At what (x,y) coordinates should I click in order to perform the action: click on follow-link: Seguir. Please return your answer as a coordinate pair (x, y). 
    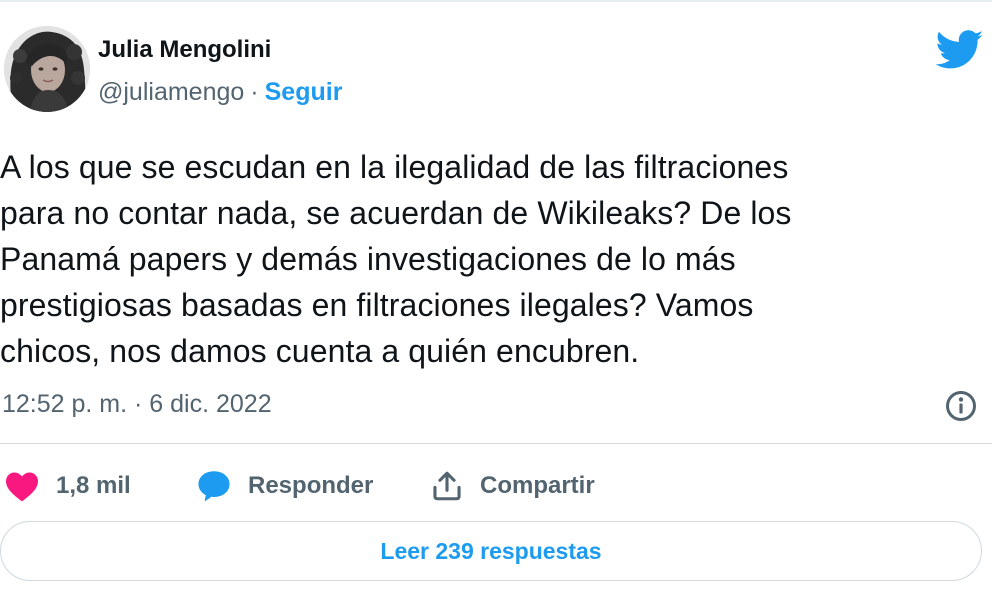
    Looking at the image, I should click on (304, 92).